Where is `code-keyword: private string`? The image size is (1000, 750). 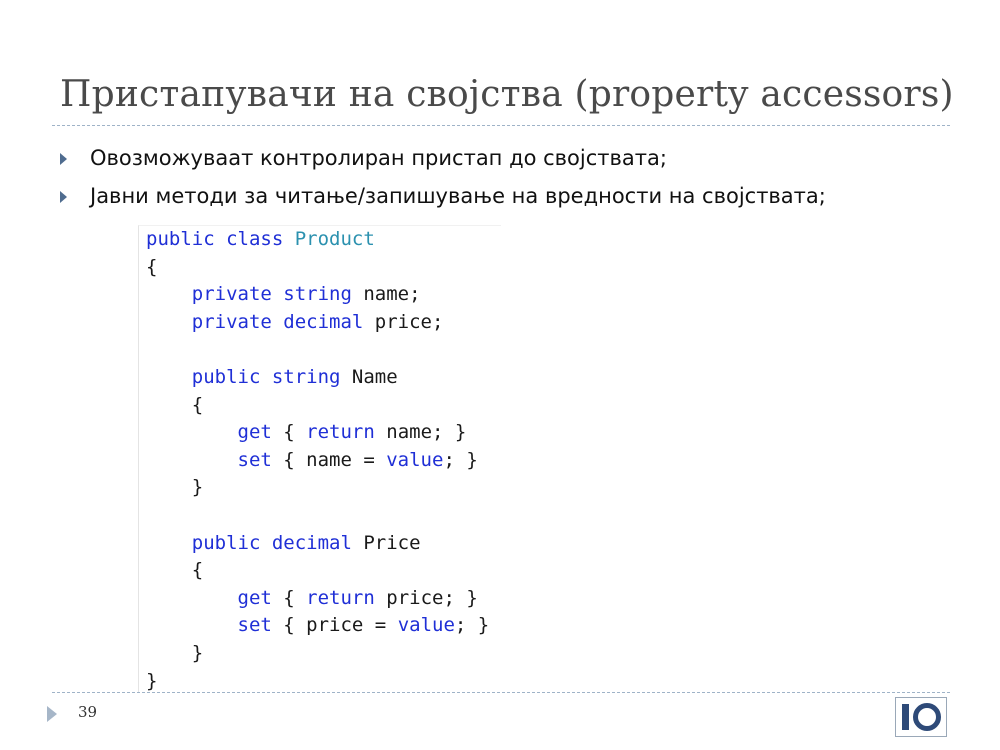 code-keyword: private string is located at coordinates (277, 294).